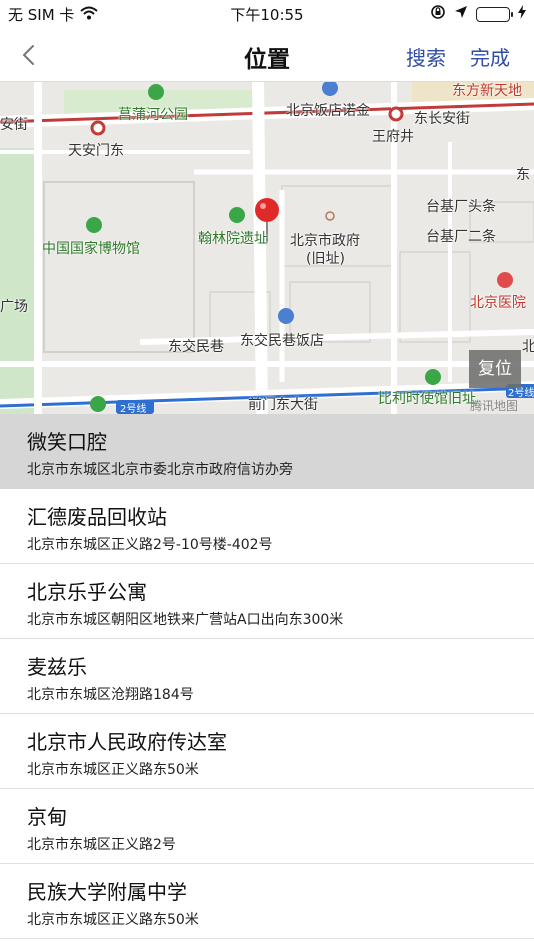 The height and width of the screenshot is (950, 534). I want to click on place-name: 麦兹乐, so click(57, 667).